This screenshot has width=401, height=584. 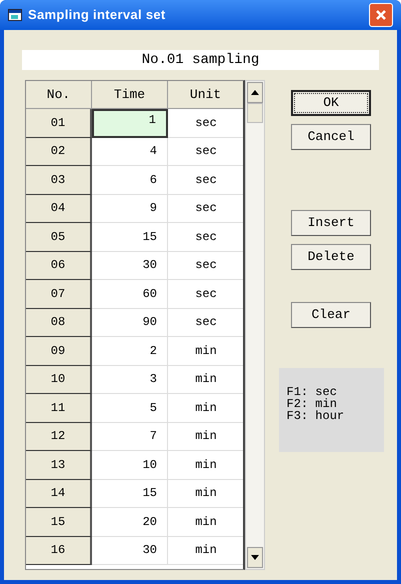 What do you see at coordinates (59, 208) in the screenshot?
I see `row-number-cell: 04` at bounding box center [59, 208].